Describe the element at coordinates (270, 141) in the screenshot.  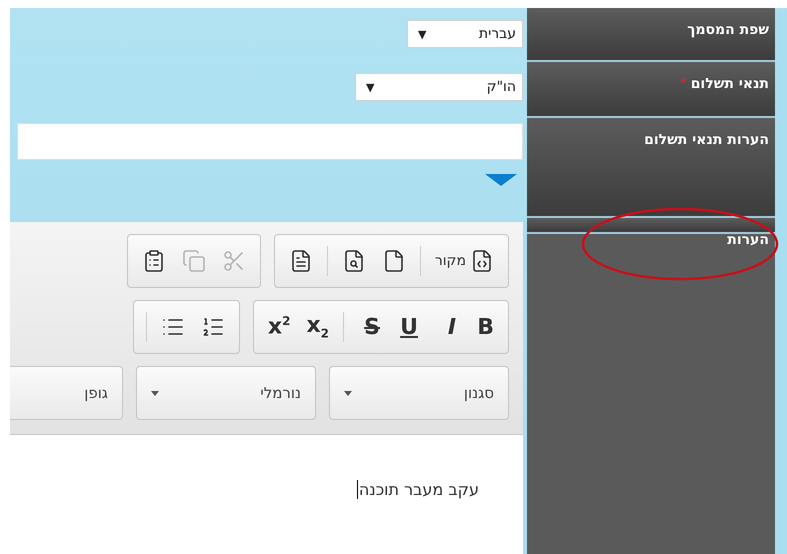
I see `payment-notes-field` at that location.